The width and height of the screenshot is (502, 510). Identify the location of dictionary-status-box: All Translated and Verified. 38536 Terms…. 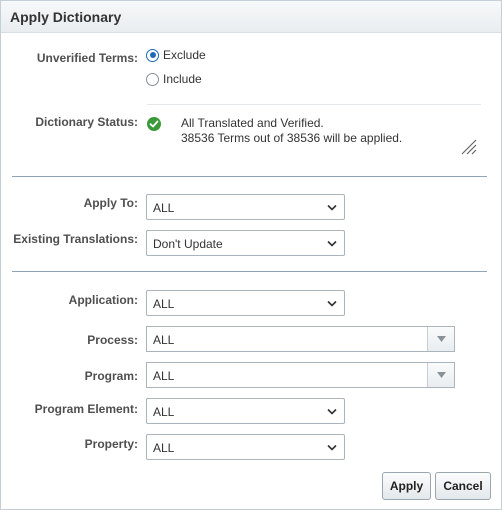
(314, 133).